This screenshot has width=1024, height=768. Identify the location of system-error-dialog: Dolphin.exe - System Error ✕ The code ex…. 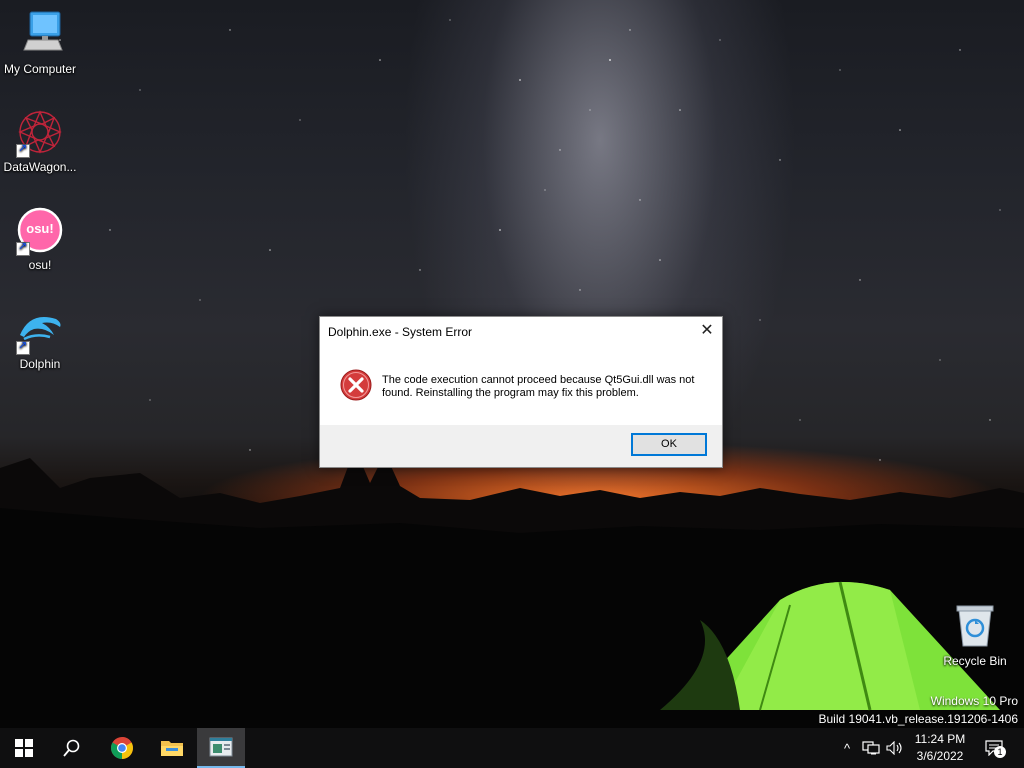
(521, 392).